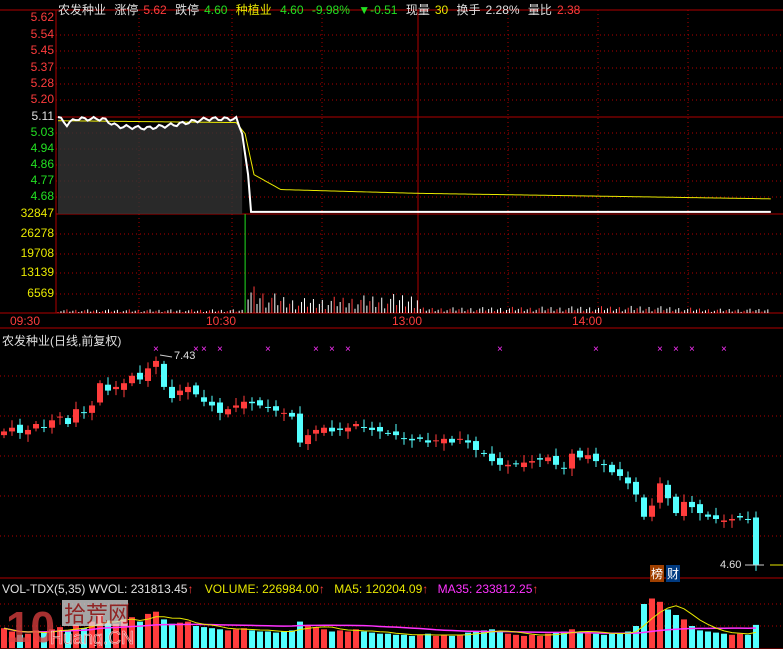  I want to click on watermark-logo: 10 拾荒网 Huang.CN, so click(76, 623).